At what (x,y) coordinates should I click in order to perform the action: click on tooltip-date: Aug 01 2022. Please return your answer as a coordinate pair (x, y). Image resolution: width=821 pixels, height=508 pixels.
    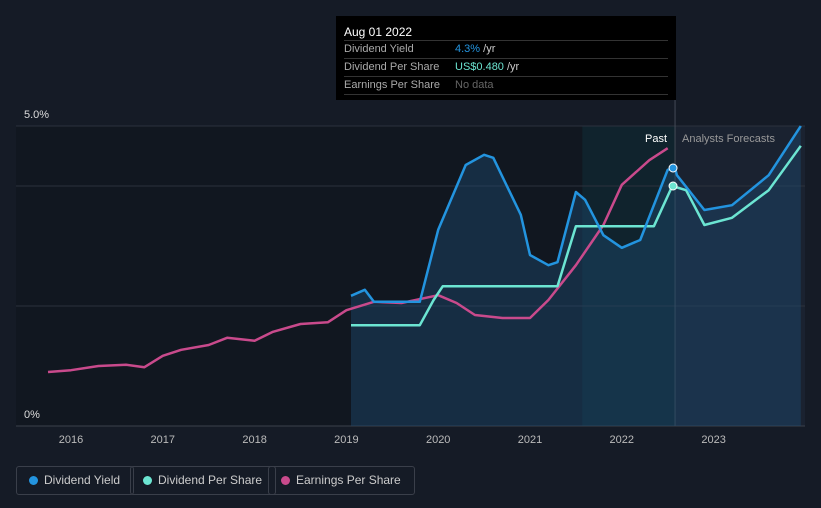
    Looking at the image, I should click on (378, 32).